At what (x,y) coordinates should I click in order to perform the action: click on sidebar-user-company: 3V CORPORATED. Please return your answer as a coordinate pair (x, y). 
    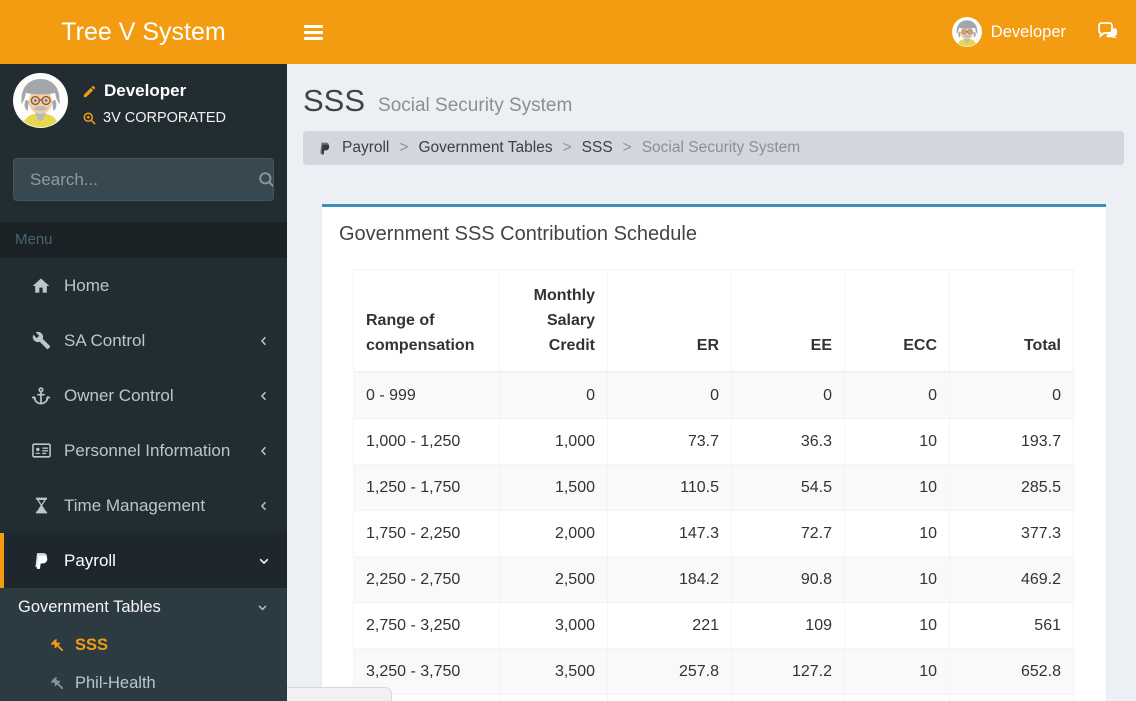
    Looking at the image, I should click on (165, 118).